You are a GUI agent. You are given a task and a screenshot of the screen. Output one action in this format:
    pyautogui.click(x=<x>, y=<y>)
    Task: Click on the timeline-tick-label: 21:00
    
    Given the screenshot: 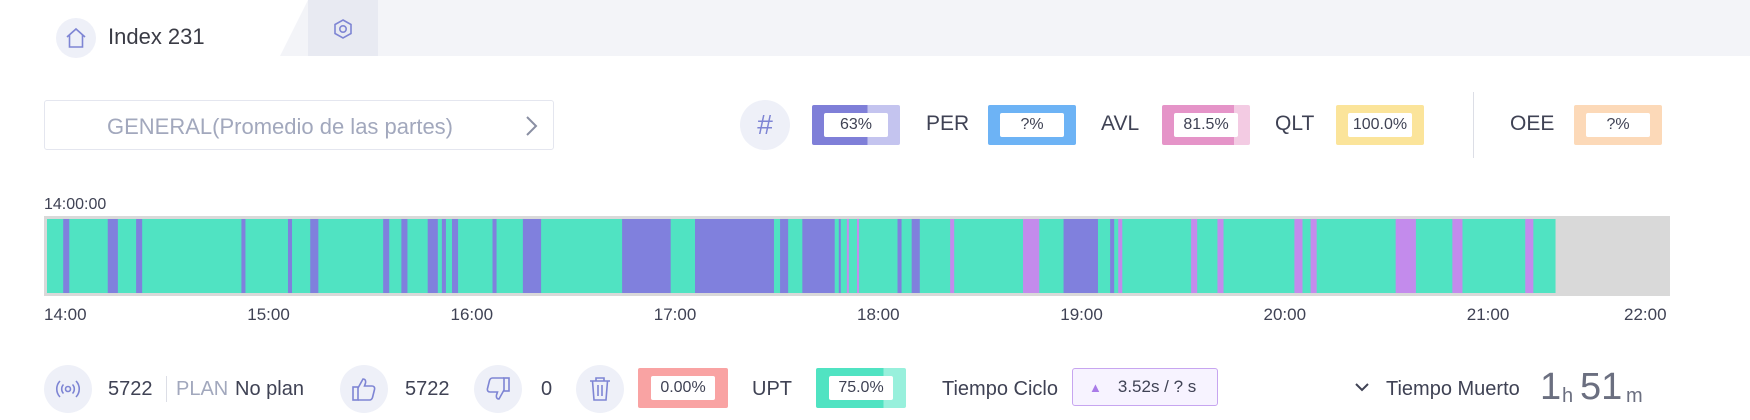 What is the action you would take?
    pyautogui.click(x=1488, y=314)
    